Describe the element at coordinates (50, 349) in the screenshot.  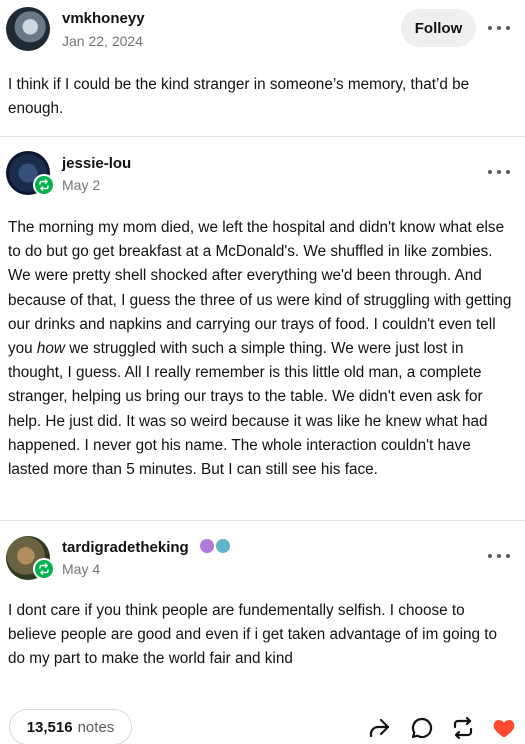
I see `post-body-emphasis: how` at that location.